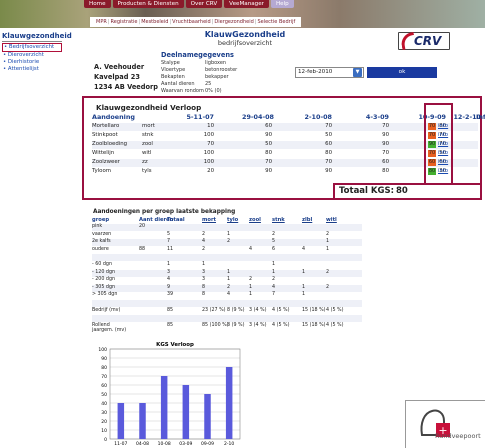 The height and width of the screenshot is (448, 485). What do you see at coordinates (148, 4) in the screenshot?
I see `nav-producten-diensten: Producten & Diensten` at bounding box center [148, 4].